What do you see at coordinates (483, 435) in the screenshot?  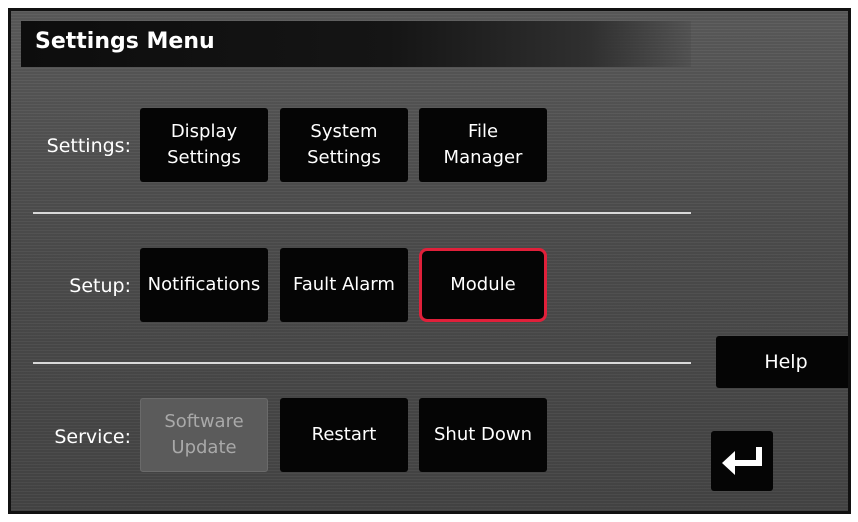 I see `shut-down-button: Shut Down` at bounding box center [483, 435].